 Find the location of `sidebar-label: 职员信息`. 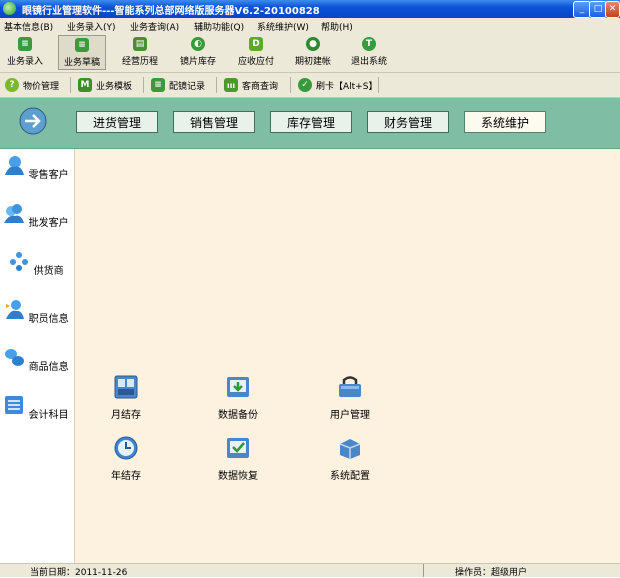

sidebar-label: 职员信息 is located at coordinates (48, 319).